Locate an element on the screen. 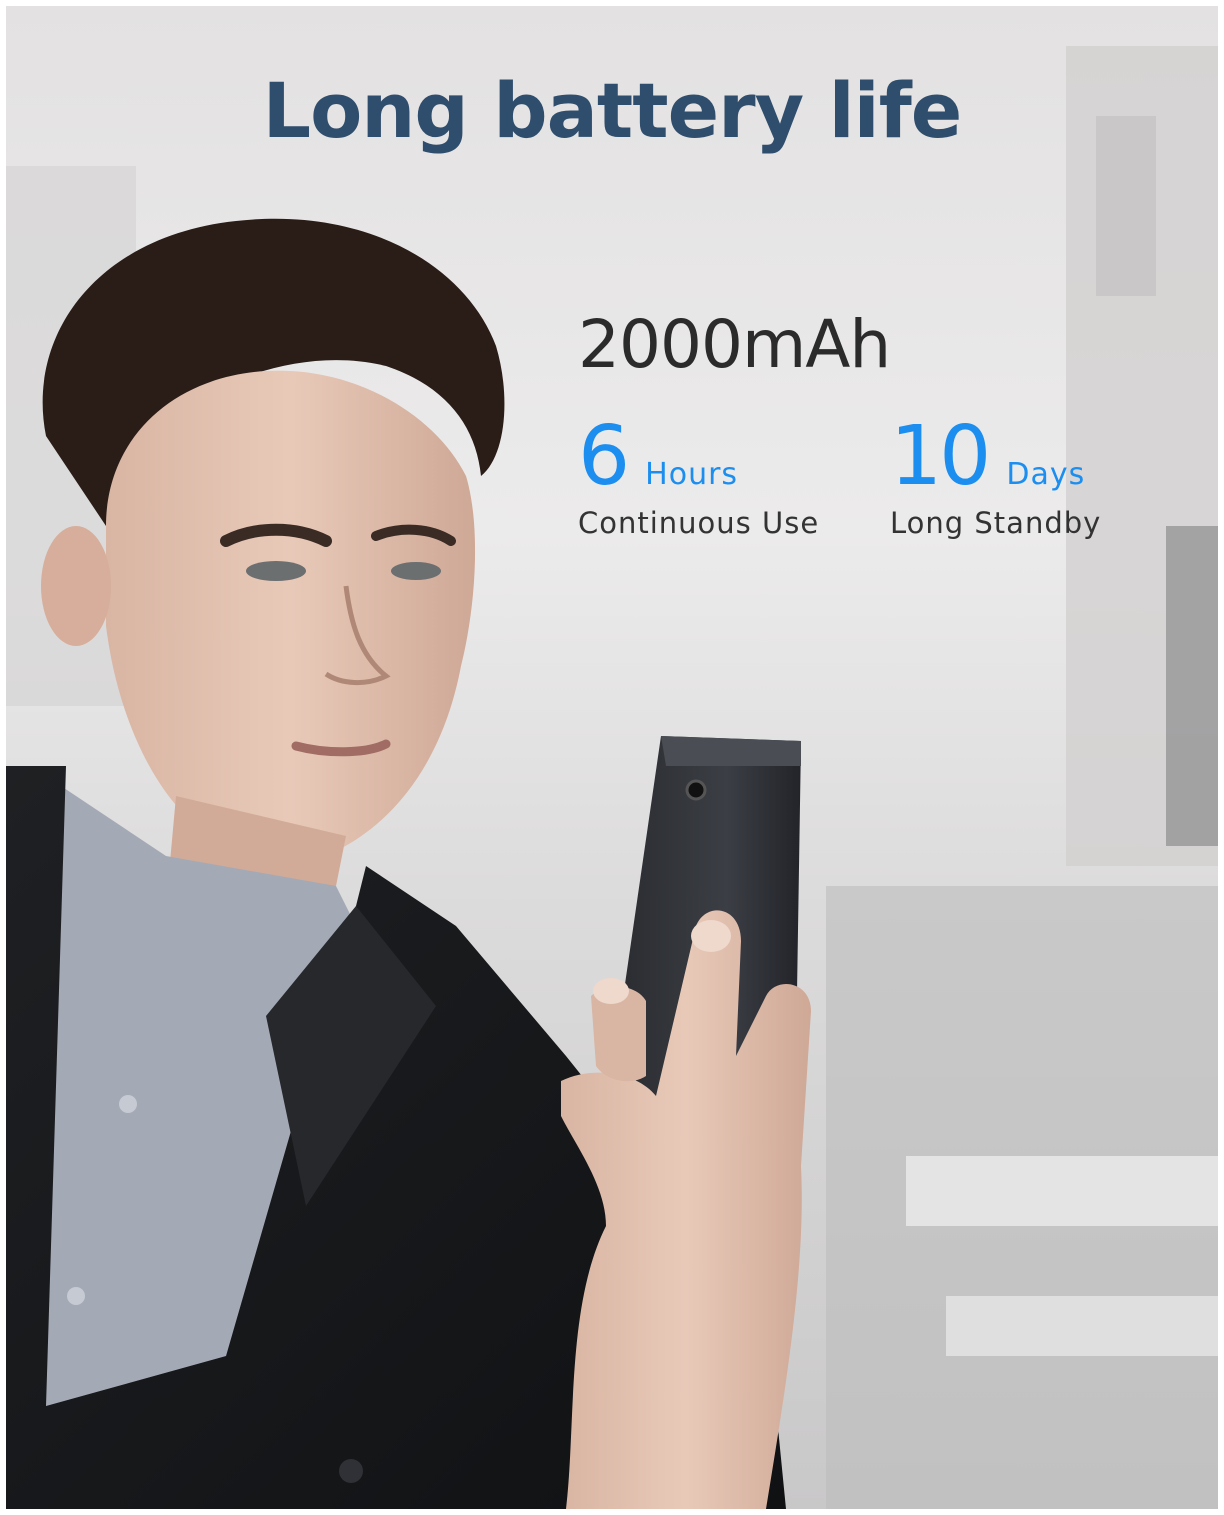  stat-continuous-use: 6 Hours Continuous Use is located at coordinates (699, 478).